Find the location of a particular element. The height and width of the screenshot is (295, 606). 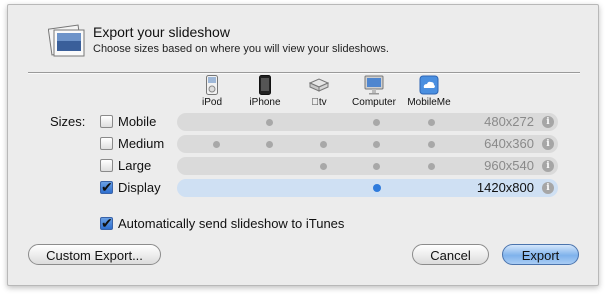

size-row-display: ✔ Display 1420x800 i is located at coordinates (330, 188).